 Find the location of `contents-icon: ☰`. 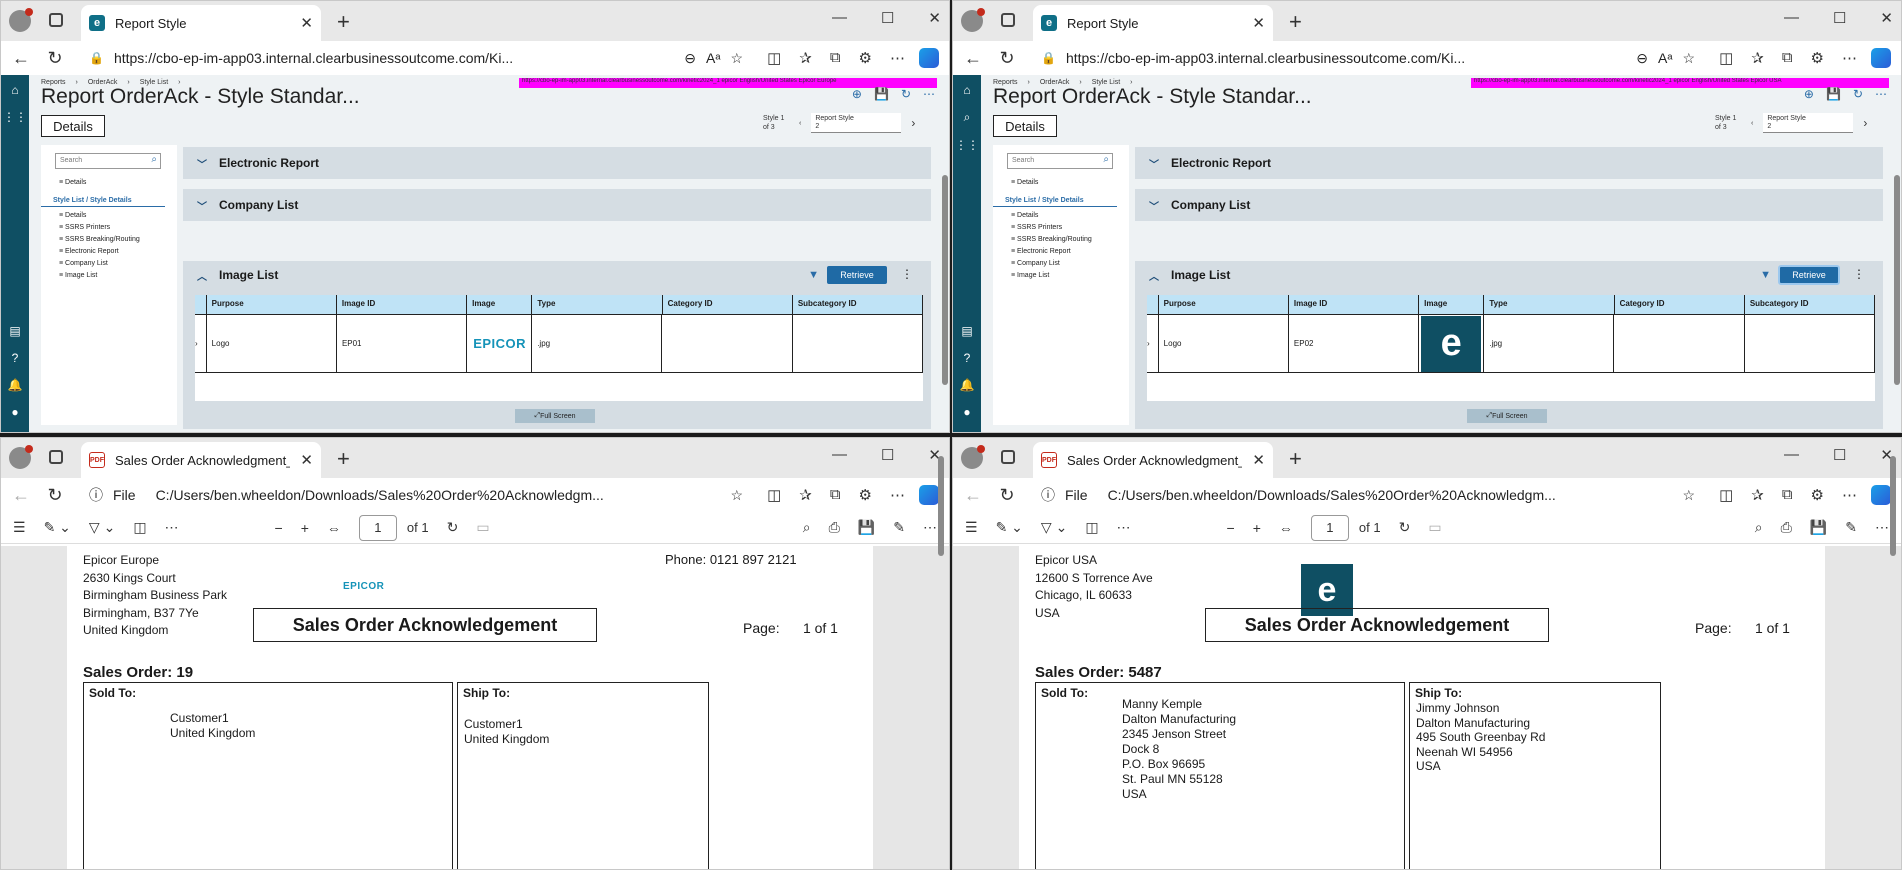

contents-icon: ☰ is located at coordinates (19, 527).